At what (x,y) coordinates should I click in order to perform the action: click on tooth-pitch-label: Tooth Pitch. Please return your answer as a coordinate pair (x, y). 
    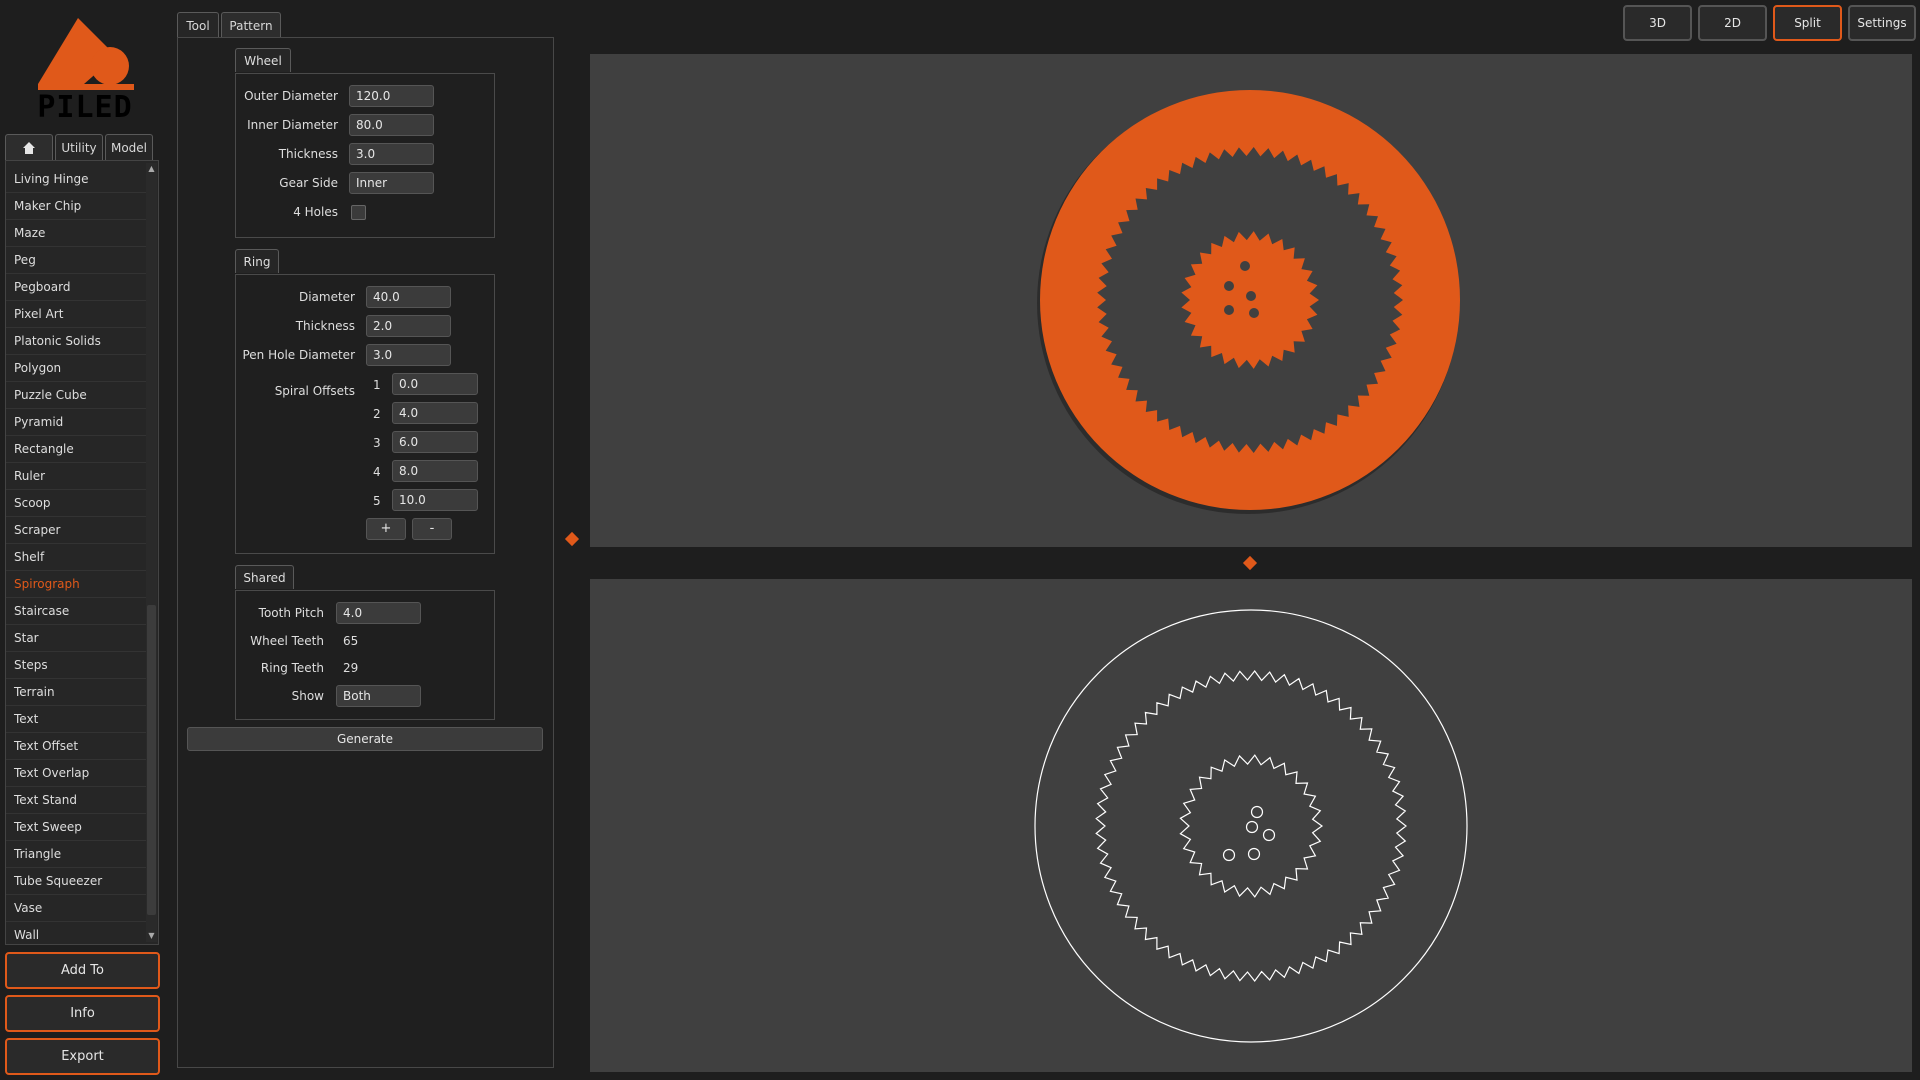
    Looking at the image, I should click on (291, 613).